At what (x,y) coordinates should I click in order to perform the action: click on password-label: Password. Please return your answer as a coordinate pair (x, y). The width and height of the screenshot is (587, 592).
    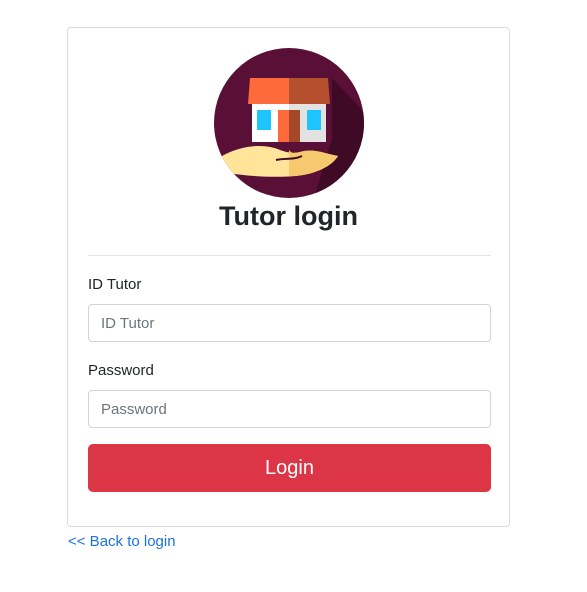
    Looking at the image, I should click on (121, 370).